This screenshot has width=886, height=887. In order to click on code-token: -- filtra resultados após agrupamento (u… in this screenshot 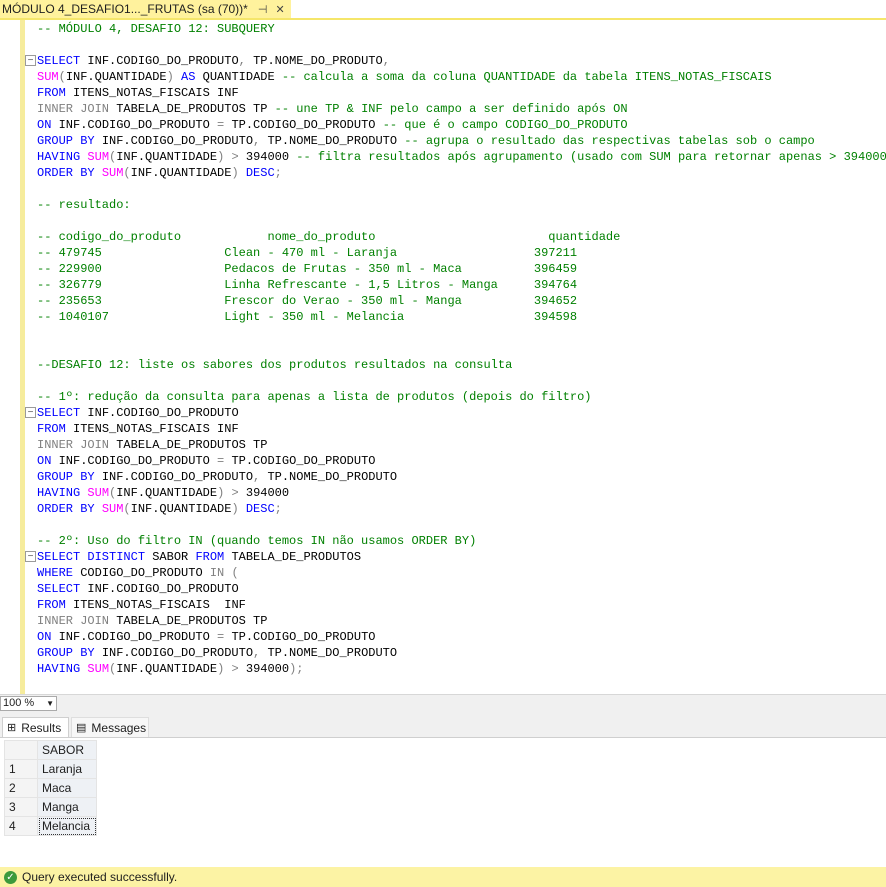, I will do `click(591, 157)`.